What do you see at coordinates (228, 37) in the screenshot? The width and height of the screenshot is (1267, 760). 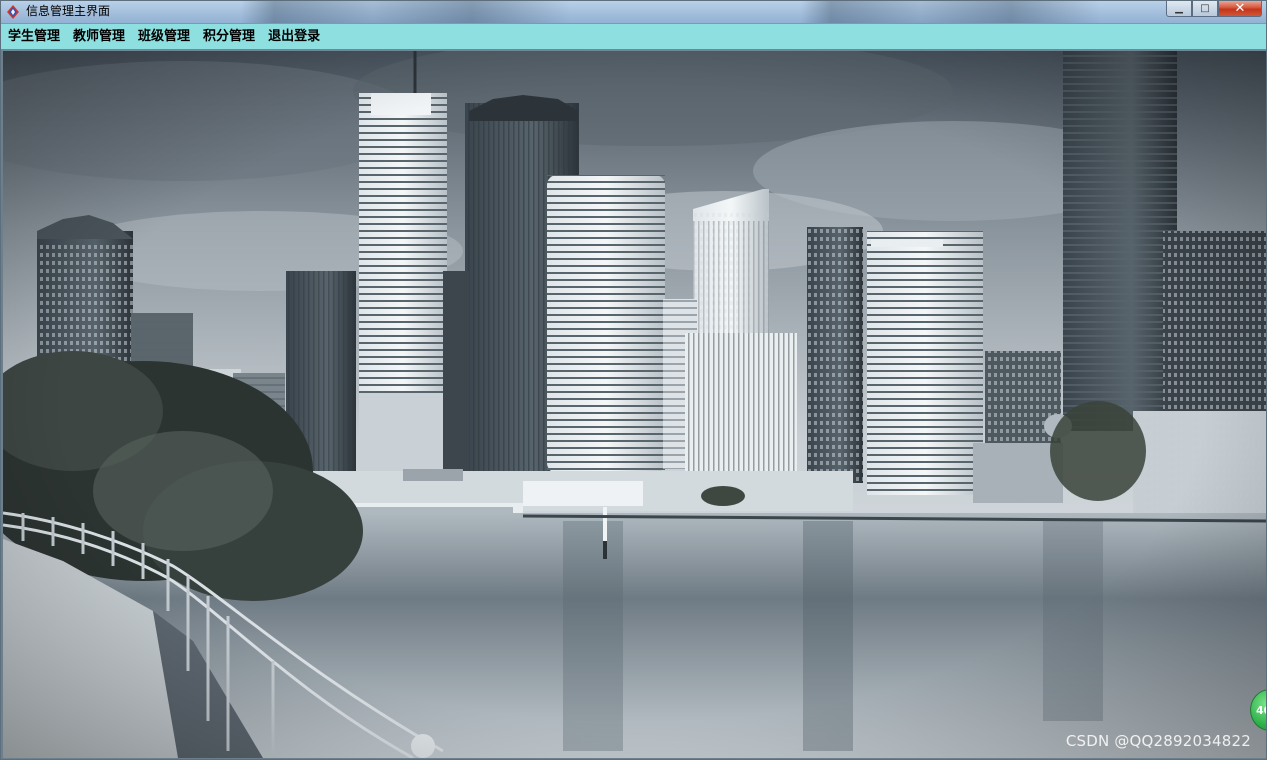 I see `menu-points-management: 积分管理` at bounding box center [228, 37].